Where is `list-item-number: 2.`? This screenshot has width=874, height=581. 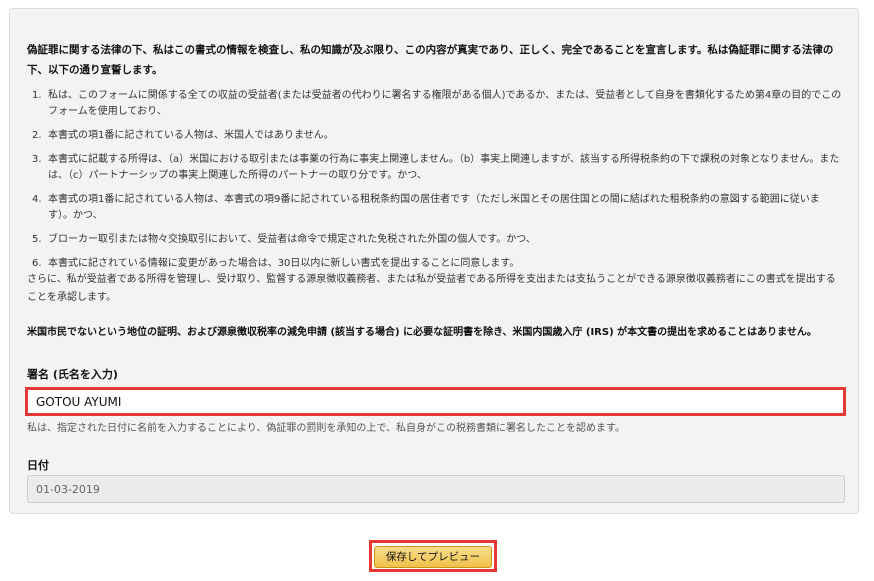 list-item-number: 2. is located at coordinates (37, 135).